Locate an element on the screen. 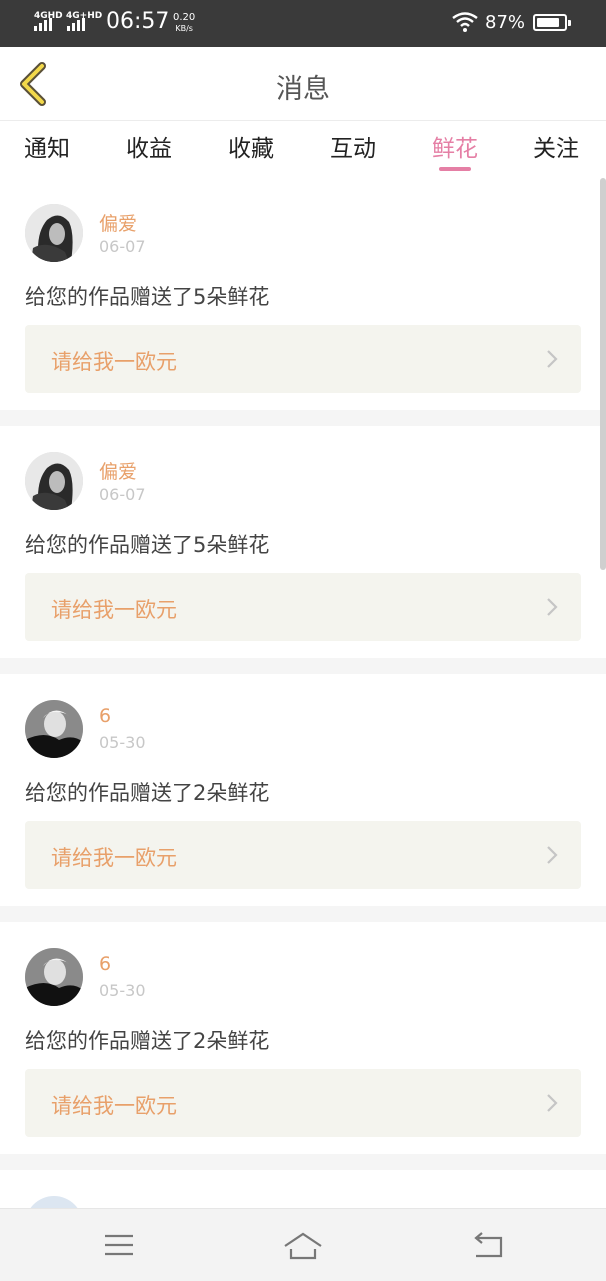  tab-bar: 通知 收益 收藏 互动 鲜花 关注 is located at coordinates (303, 148).